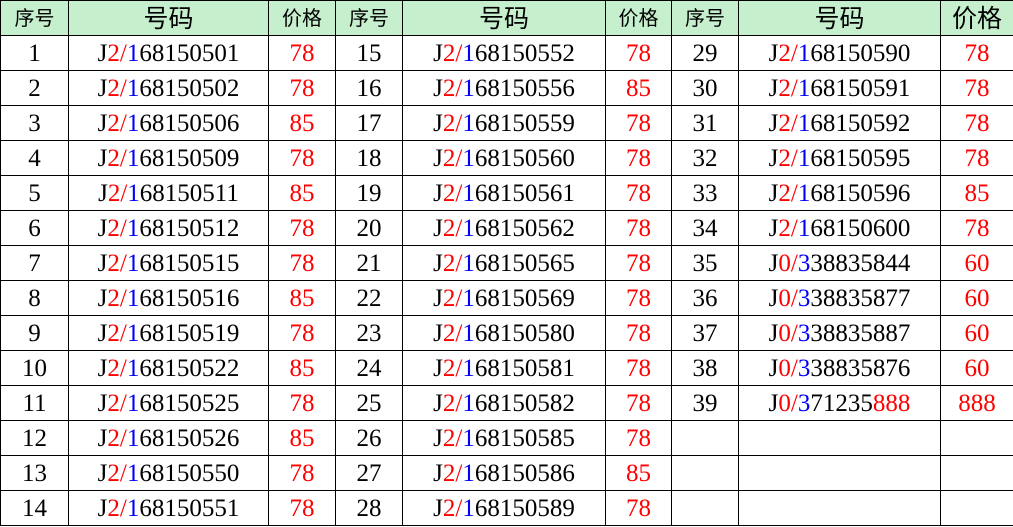  I want to click on number-cell: J2/168150511, so click(168, 193).